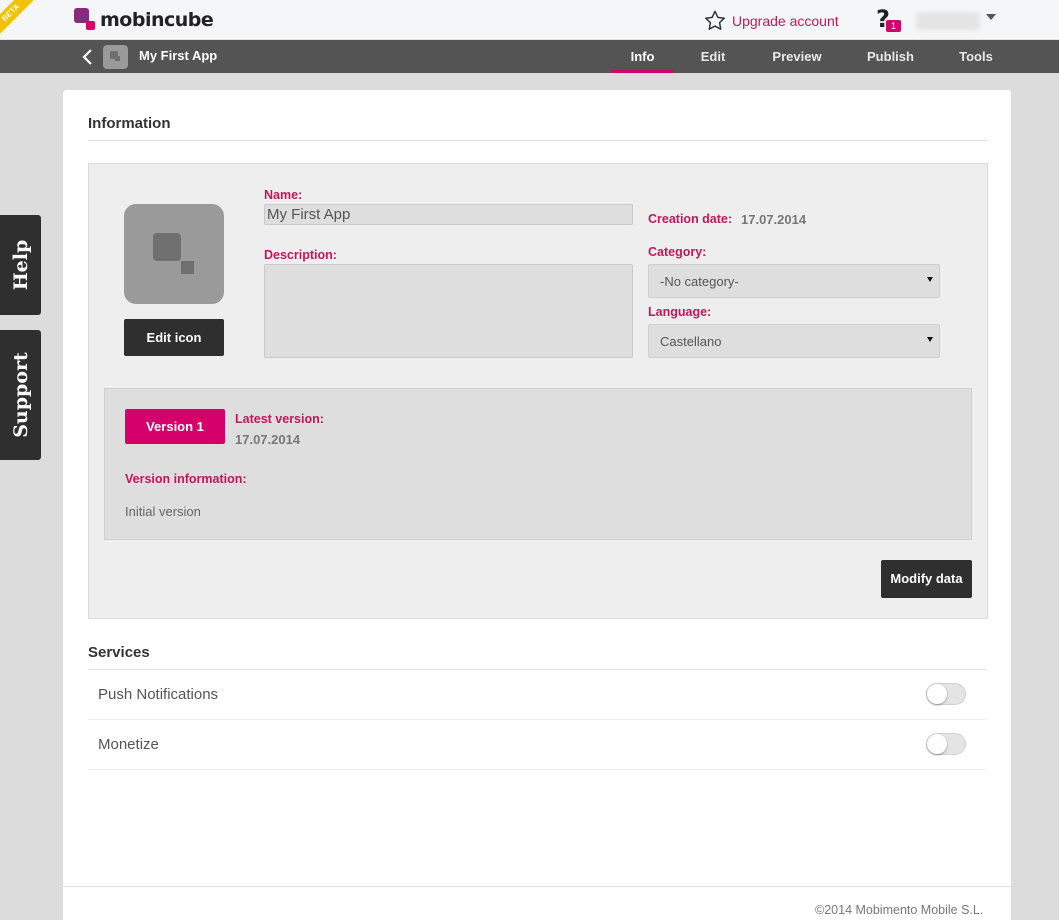 Image resolution: width=1059 pixels, height=920 pixels. I want to click on tab-tools: Tools, so click(976, 56).